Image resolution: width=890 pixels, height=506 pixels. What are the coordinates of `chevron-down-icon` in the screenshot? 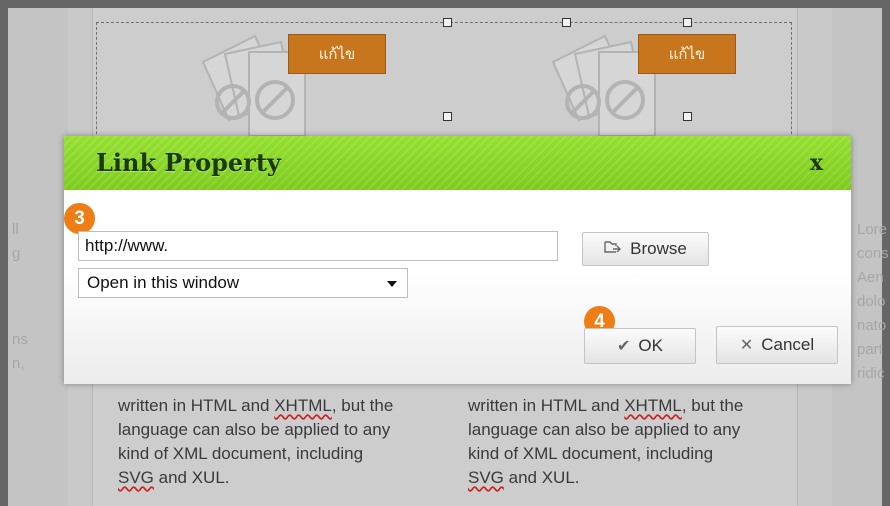 It's located at (392, 284).